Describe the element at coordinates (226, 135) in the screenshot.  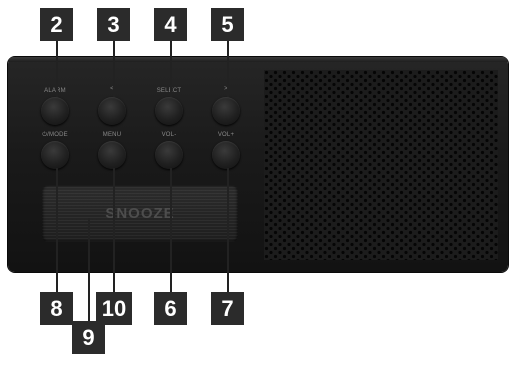
I see `vol-up-label: VOL+` at that location.